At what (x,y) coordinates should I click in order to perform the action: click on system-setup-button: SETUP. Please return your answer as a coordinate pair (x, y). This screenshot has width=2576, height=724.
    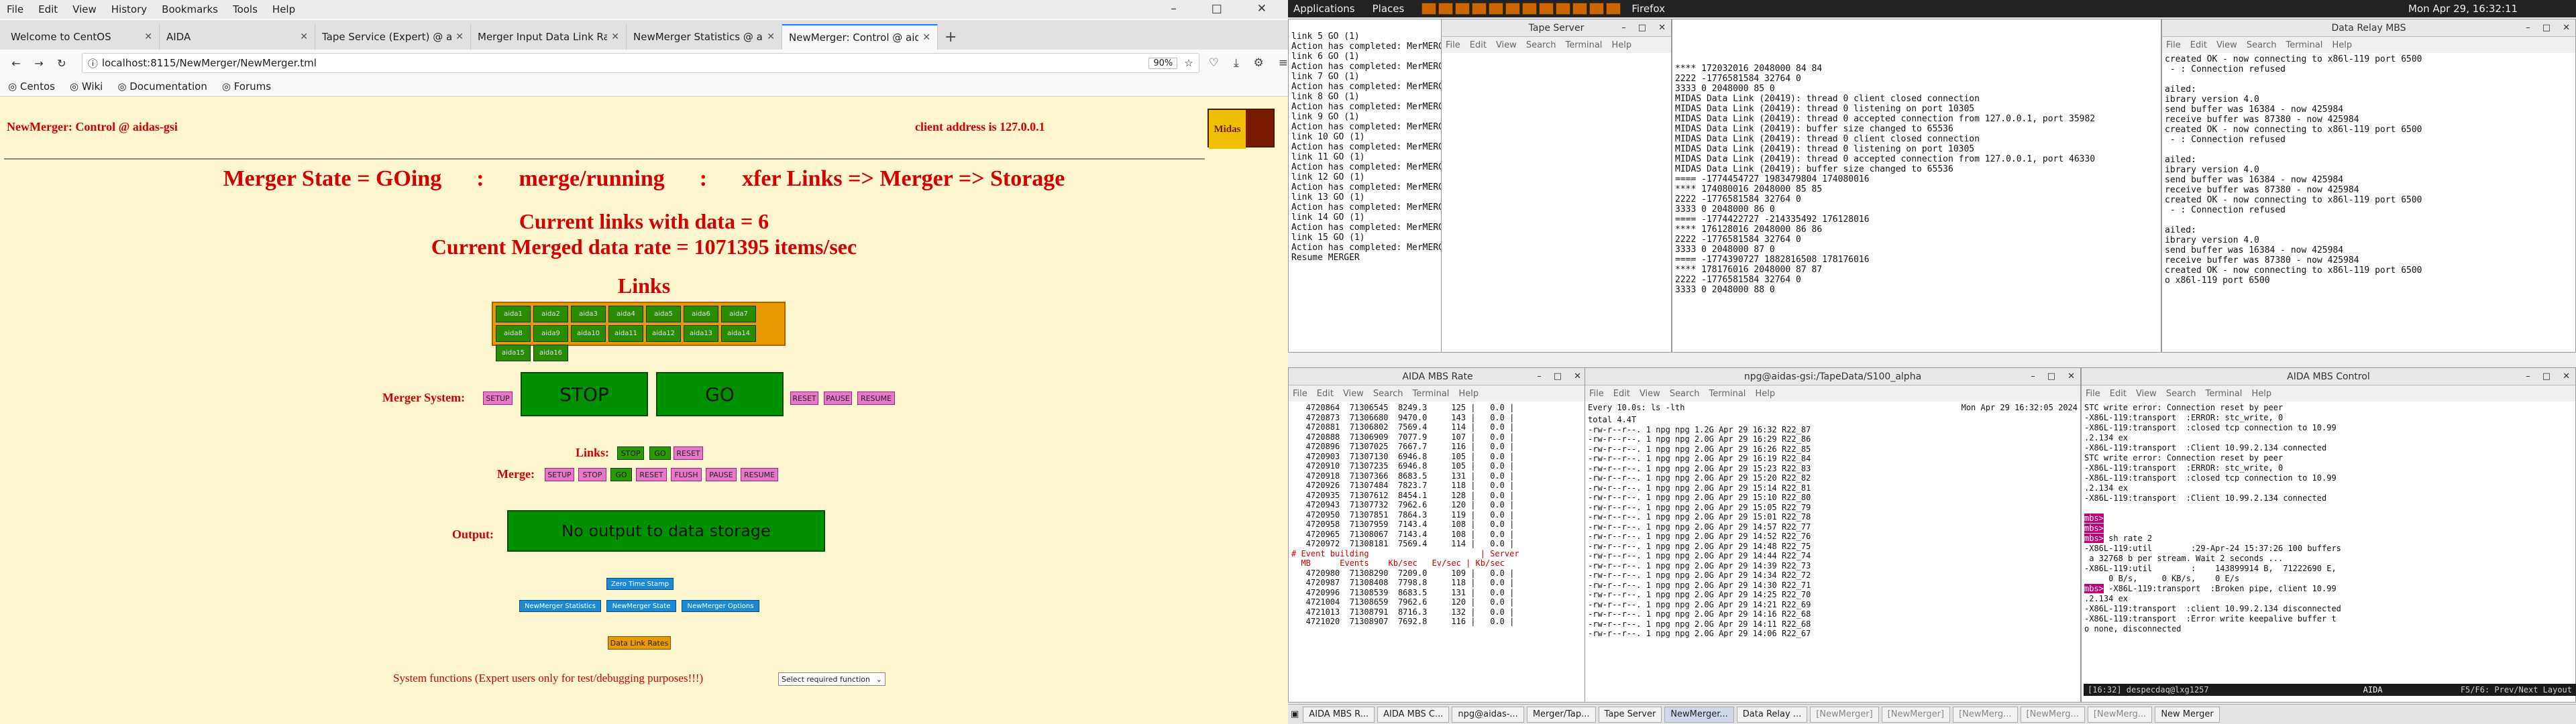
    Looking at the image, I should click on (498, 398).